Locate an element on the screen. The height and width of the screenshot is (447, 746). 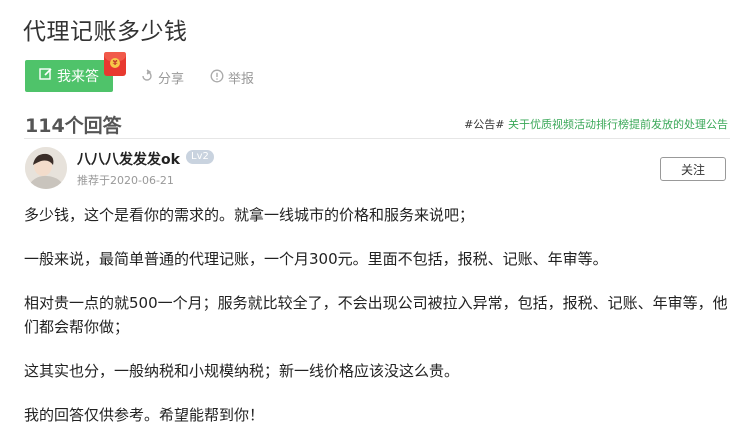
edit-icon is located at coordinates (46, 76).